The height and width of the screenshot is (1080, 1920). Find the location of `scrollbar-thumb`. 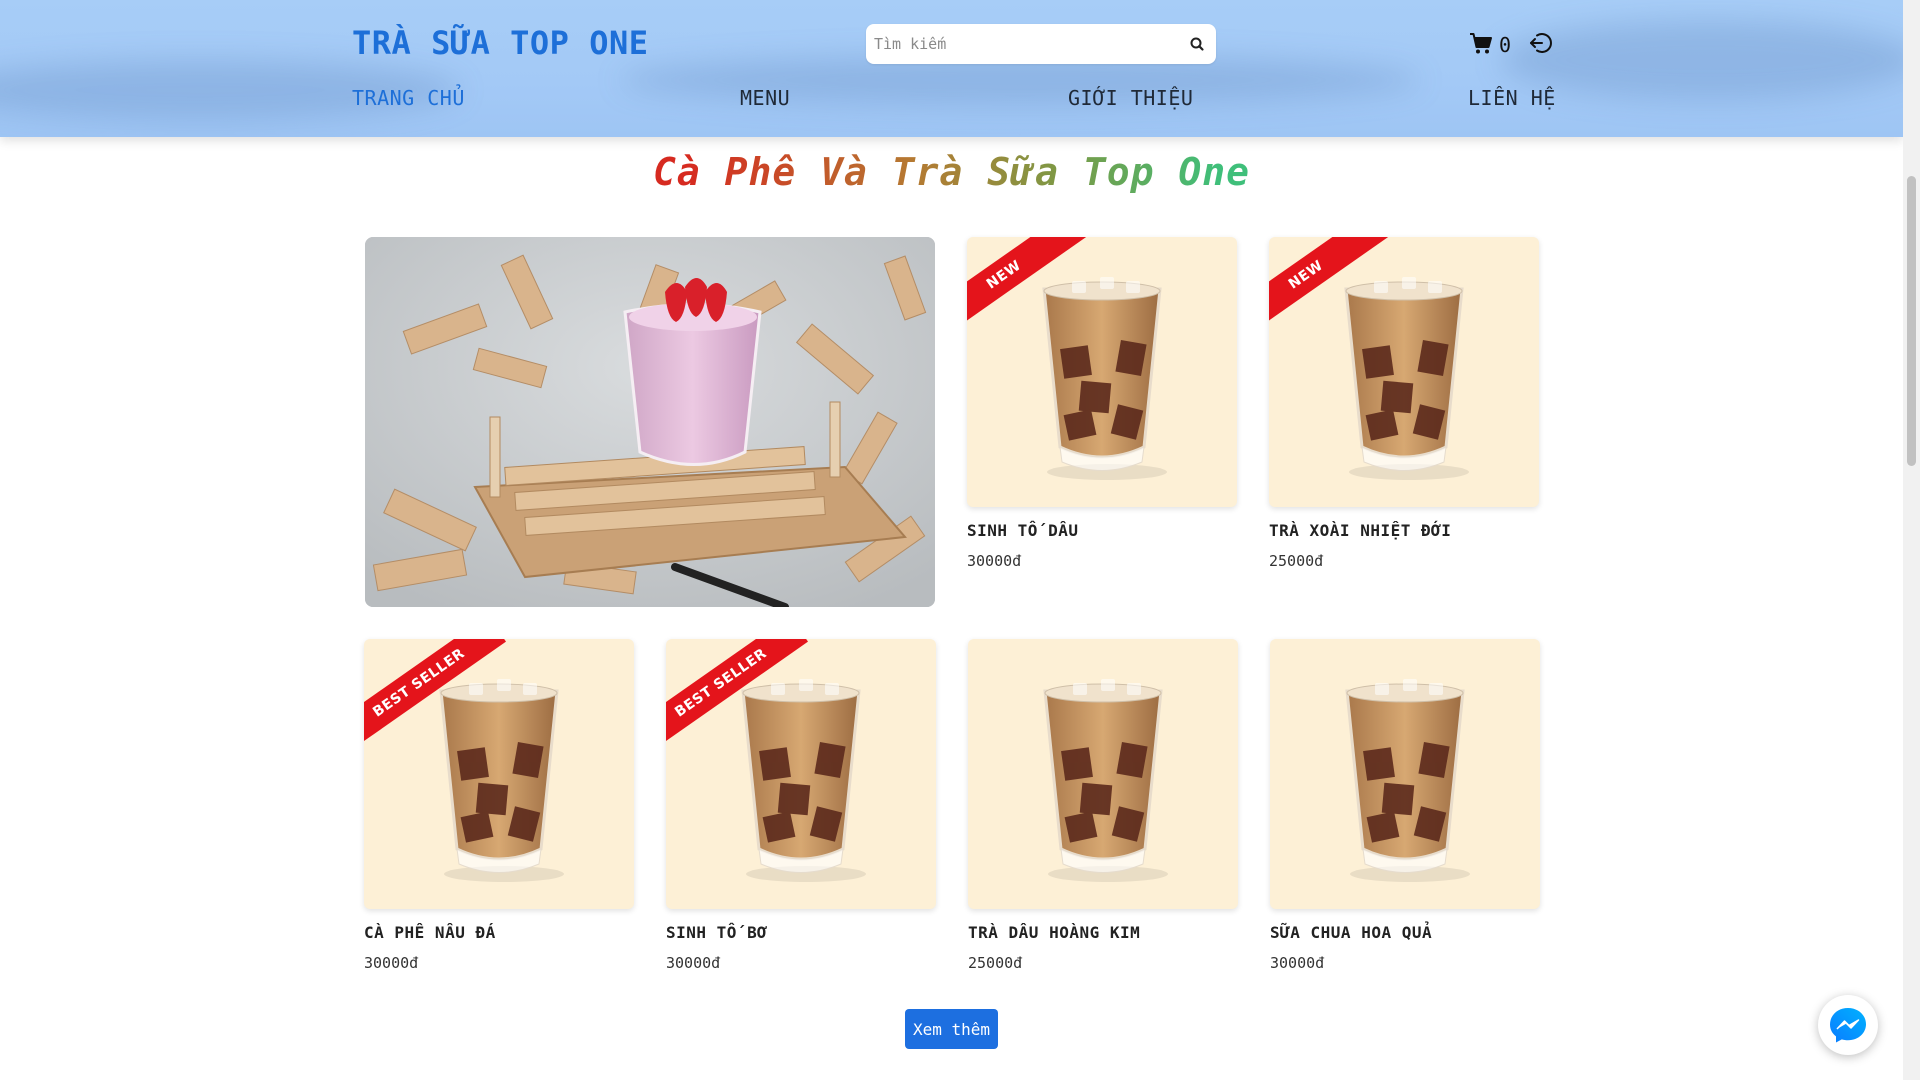

scrollbar-thumb is located at coordinates (1911, 321).